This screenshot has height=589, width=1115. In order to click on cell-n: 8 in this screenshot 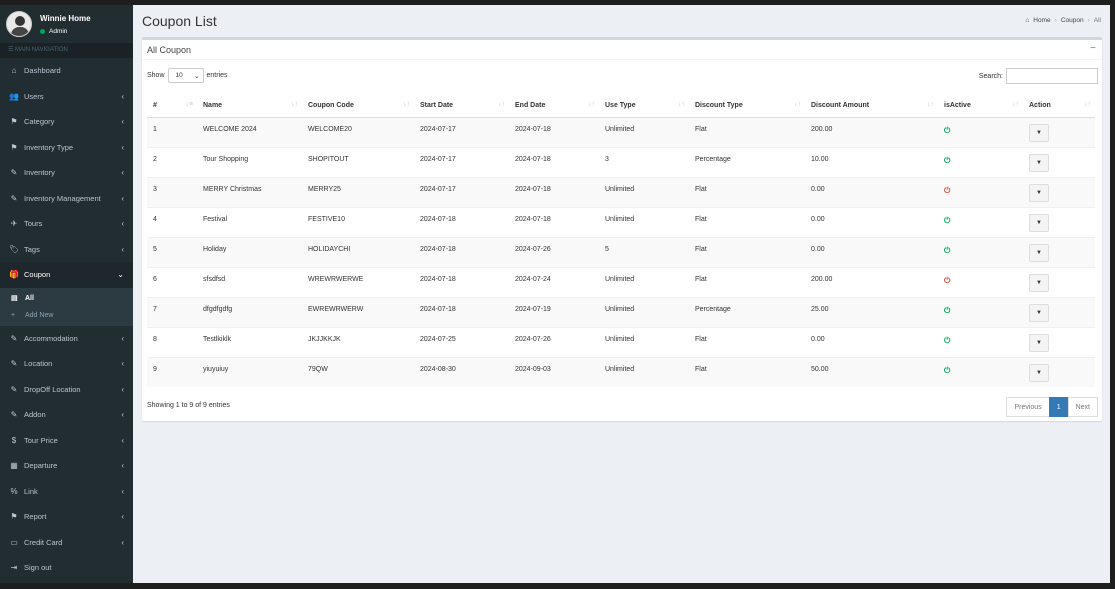, I will do `click(172, 341)`.